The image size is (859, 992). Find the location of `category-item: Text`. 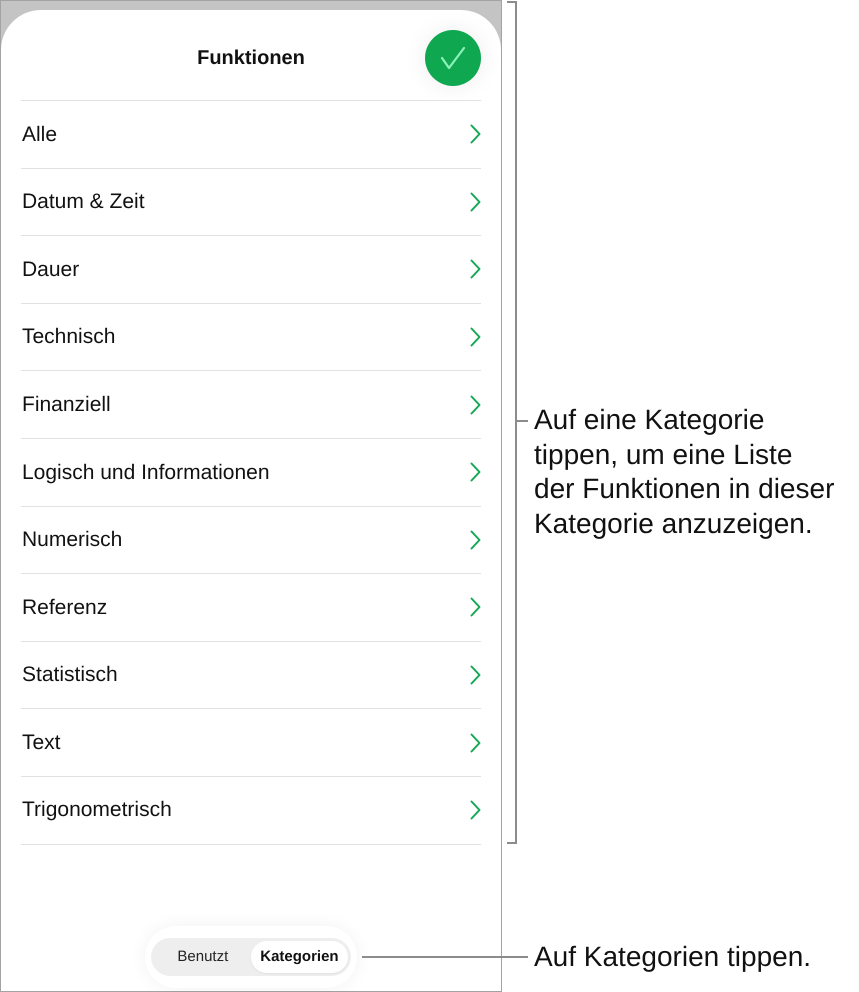

category-item: Text is located at coordinates (251, 743).